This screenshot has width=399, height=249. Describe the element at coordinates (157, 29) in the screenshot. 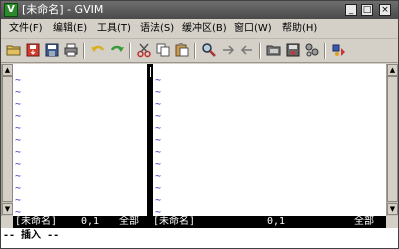

I see `menu-syntax: 语法(S)` at that location.